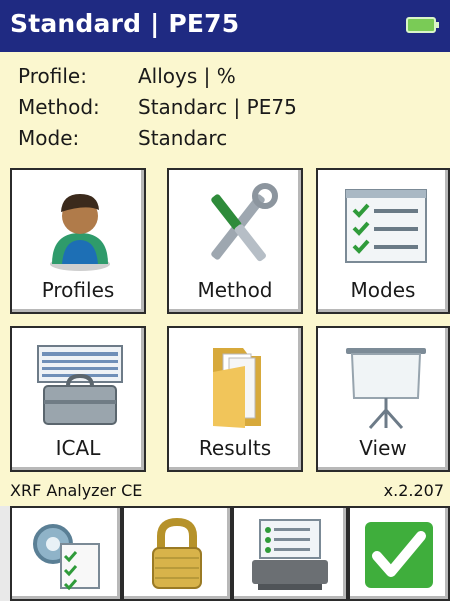 This screenshot has height=601, width=450. What do you see at coordinates (80, 232) in the screenshot?
I see `user-profile-icon` at bounding box center [80, 232].